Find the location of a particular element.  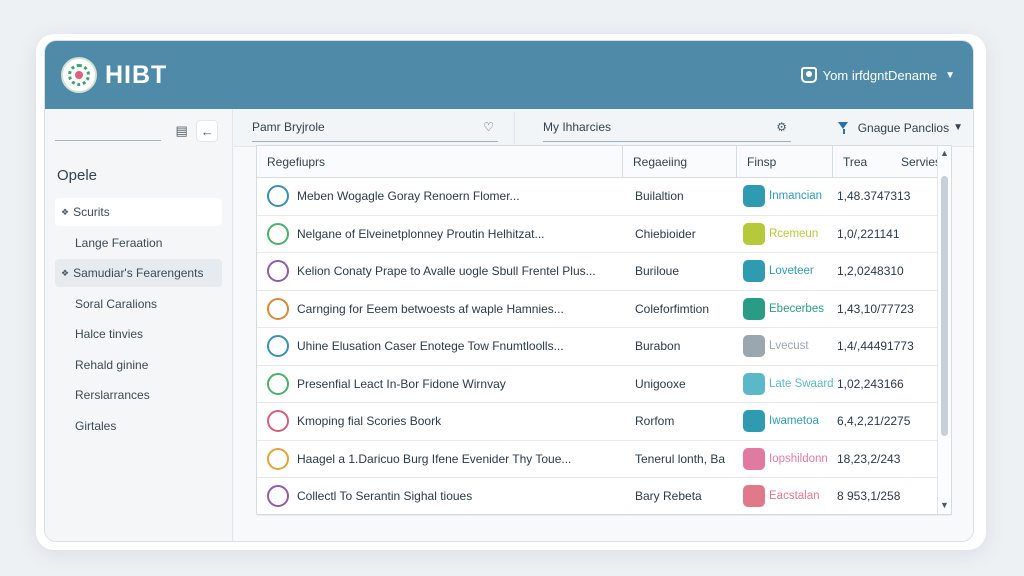

filter-dropdown: Gnague Panclios ▼ is located at coordinates (900, 128).